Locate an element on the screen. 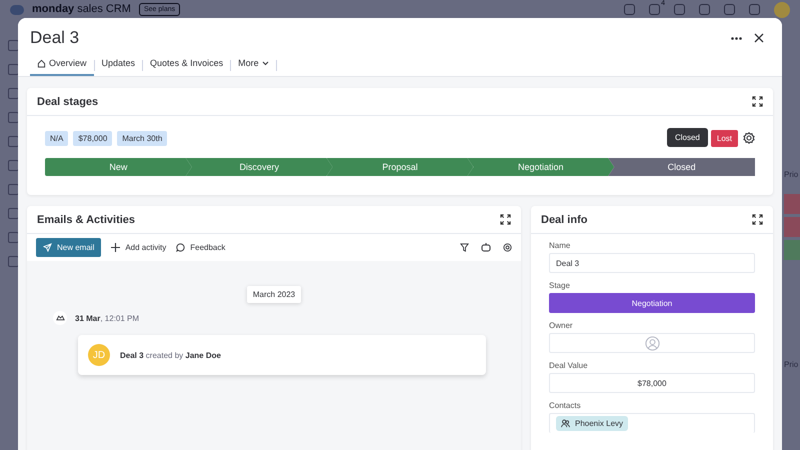 This screenshot has width=800, height=450. contact-chip: Phoenix Levy is located at coordinates (592, 423).